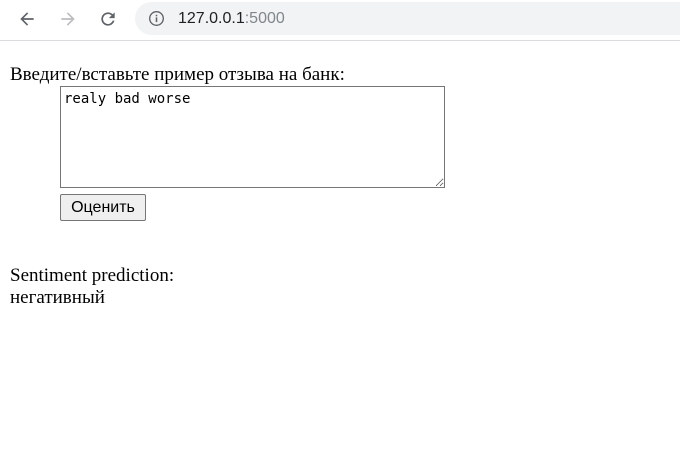 The width and height of the screenshot is (680, 454). I want to click on back-button, so click(27, 19).